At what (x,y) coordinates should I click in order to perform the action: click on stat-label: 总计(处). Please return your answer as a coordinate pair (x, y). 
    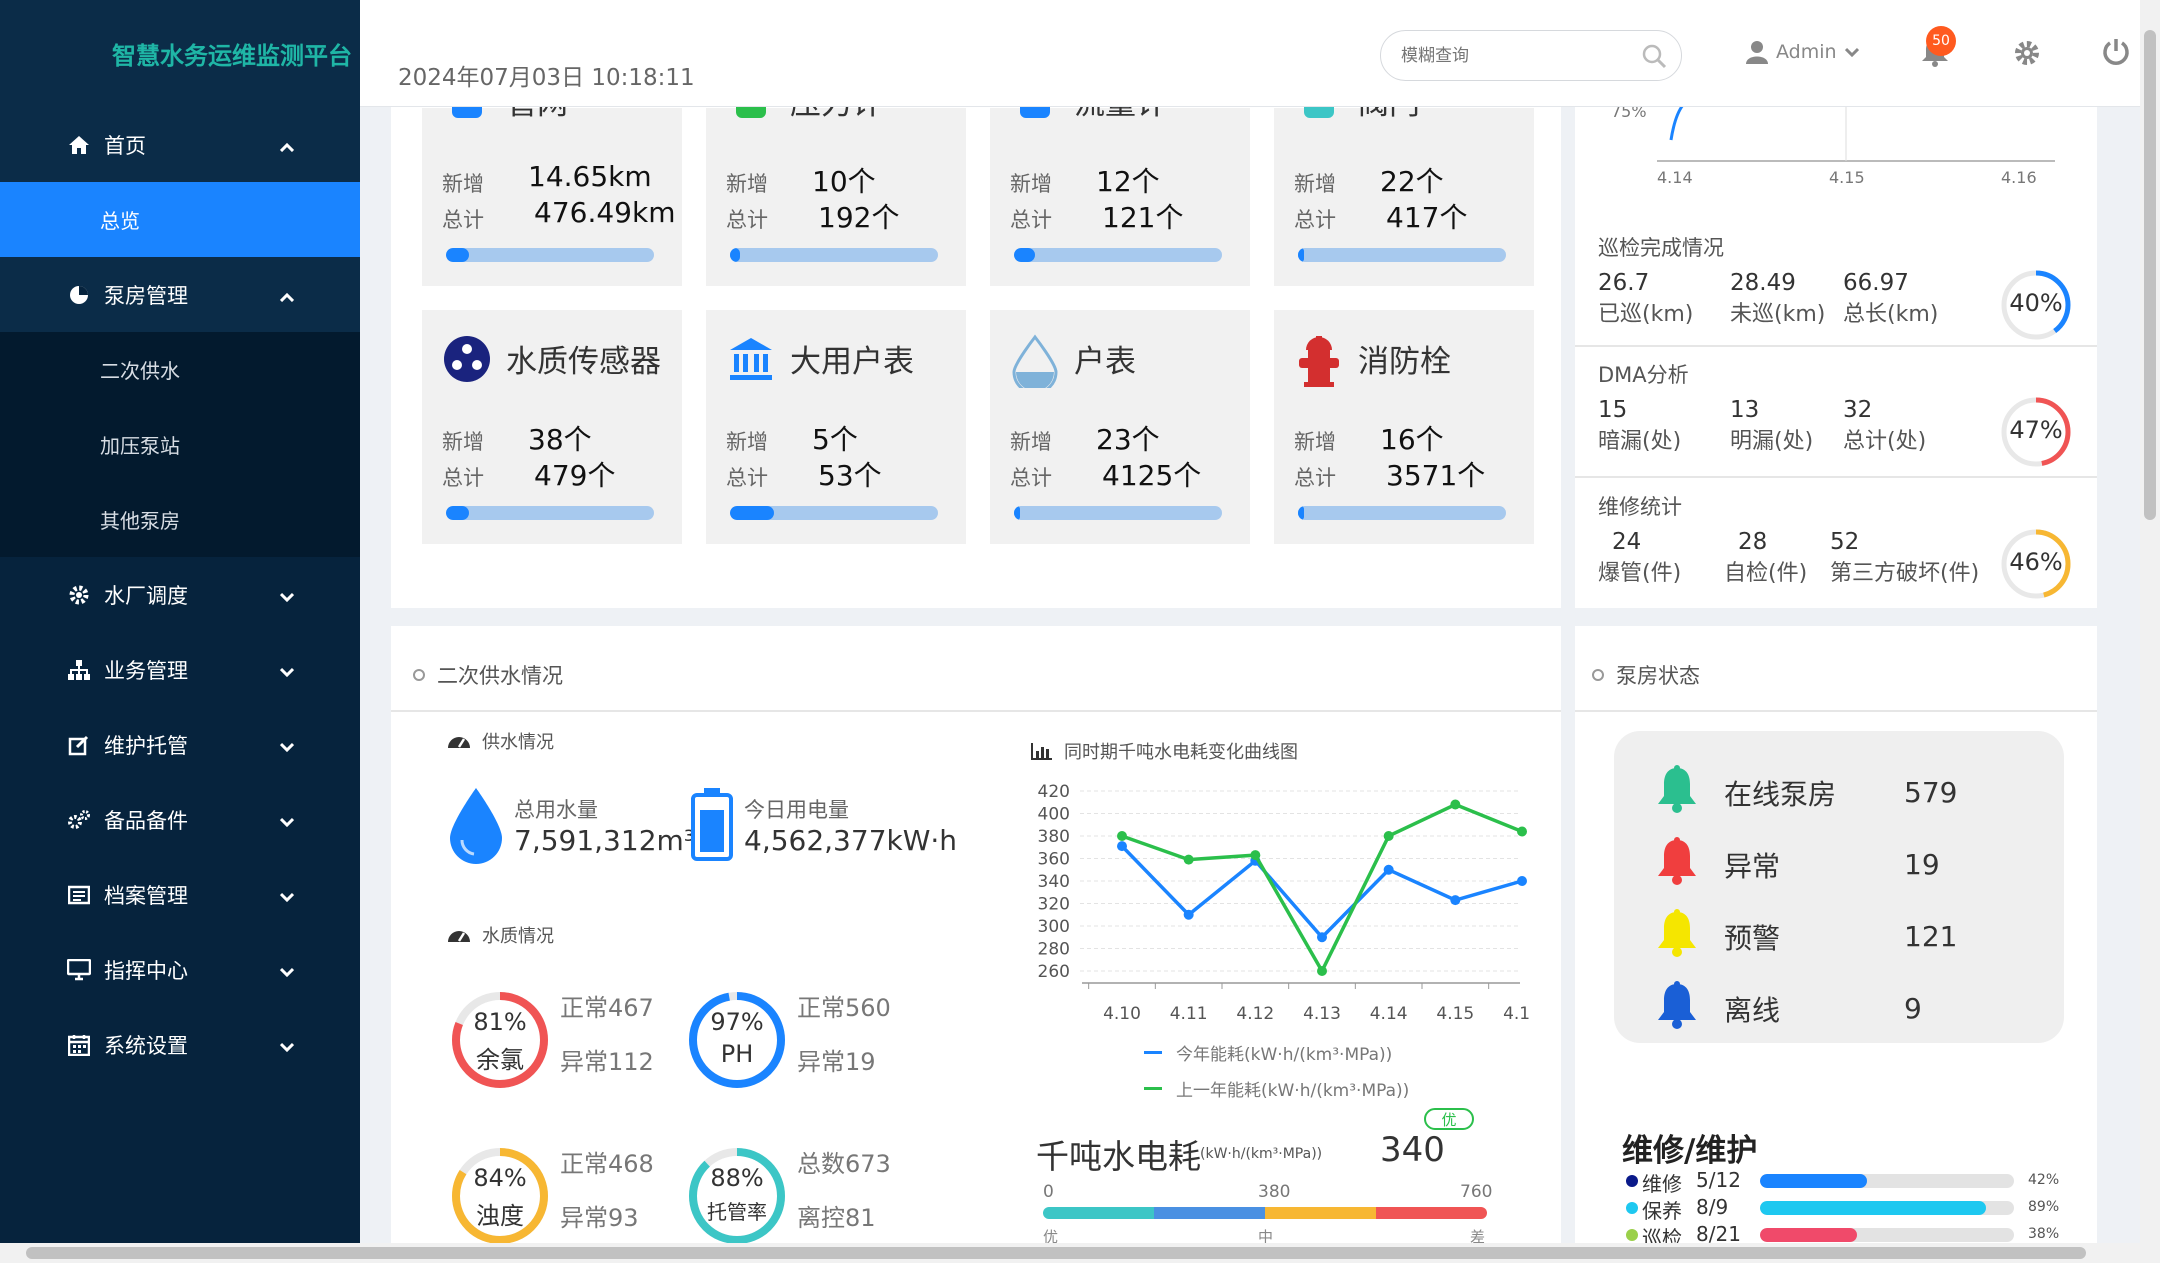
    Looking at the image, I should click on (1885, 441).